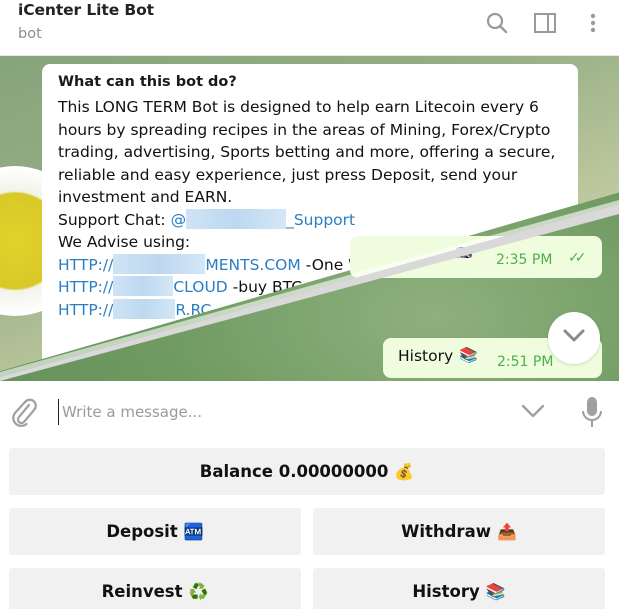  Describe the element at coordinates (198, 591) in the screenshot. I see `recycle-icon: ♻️` at that location.